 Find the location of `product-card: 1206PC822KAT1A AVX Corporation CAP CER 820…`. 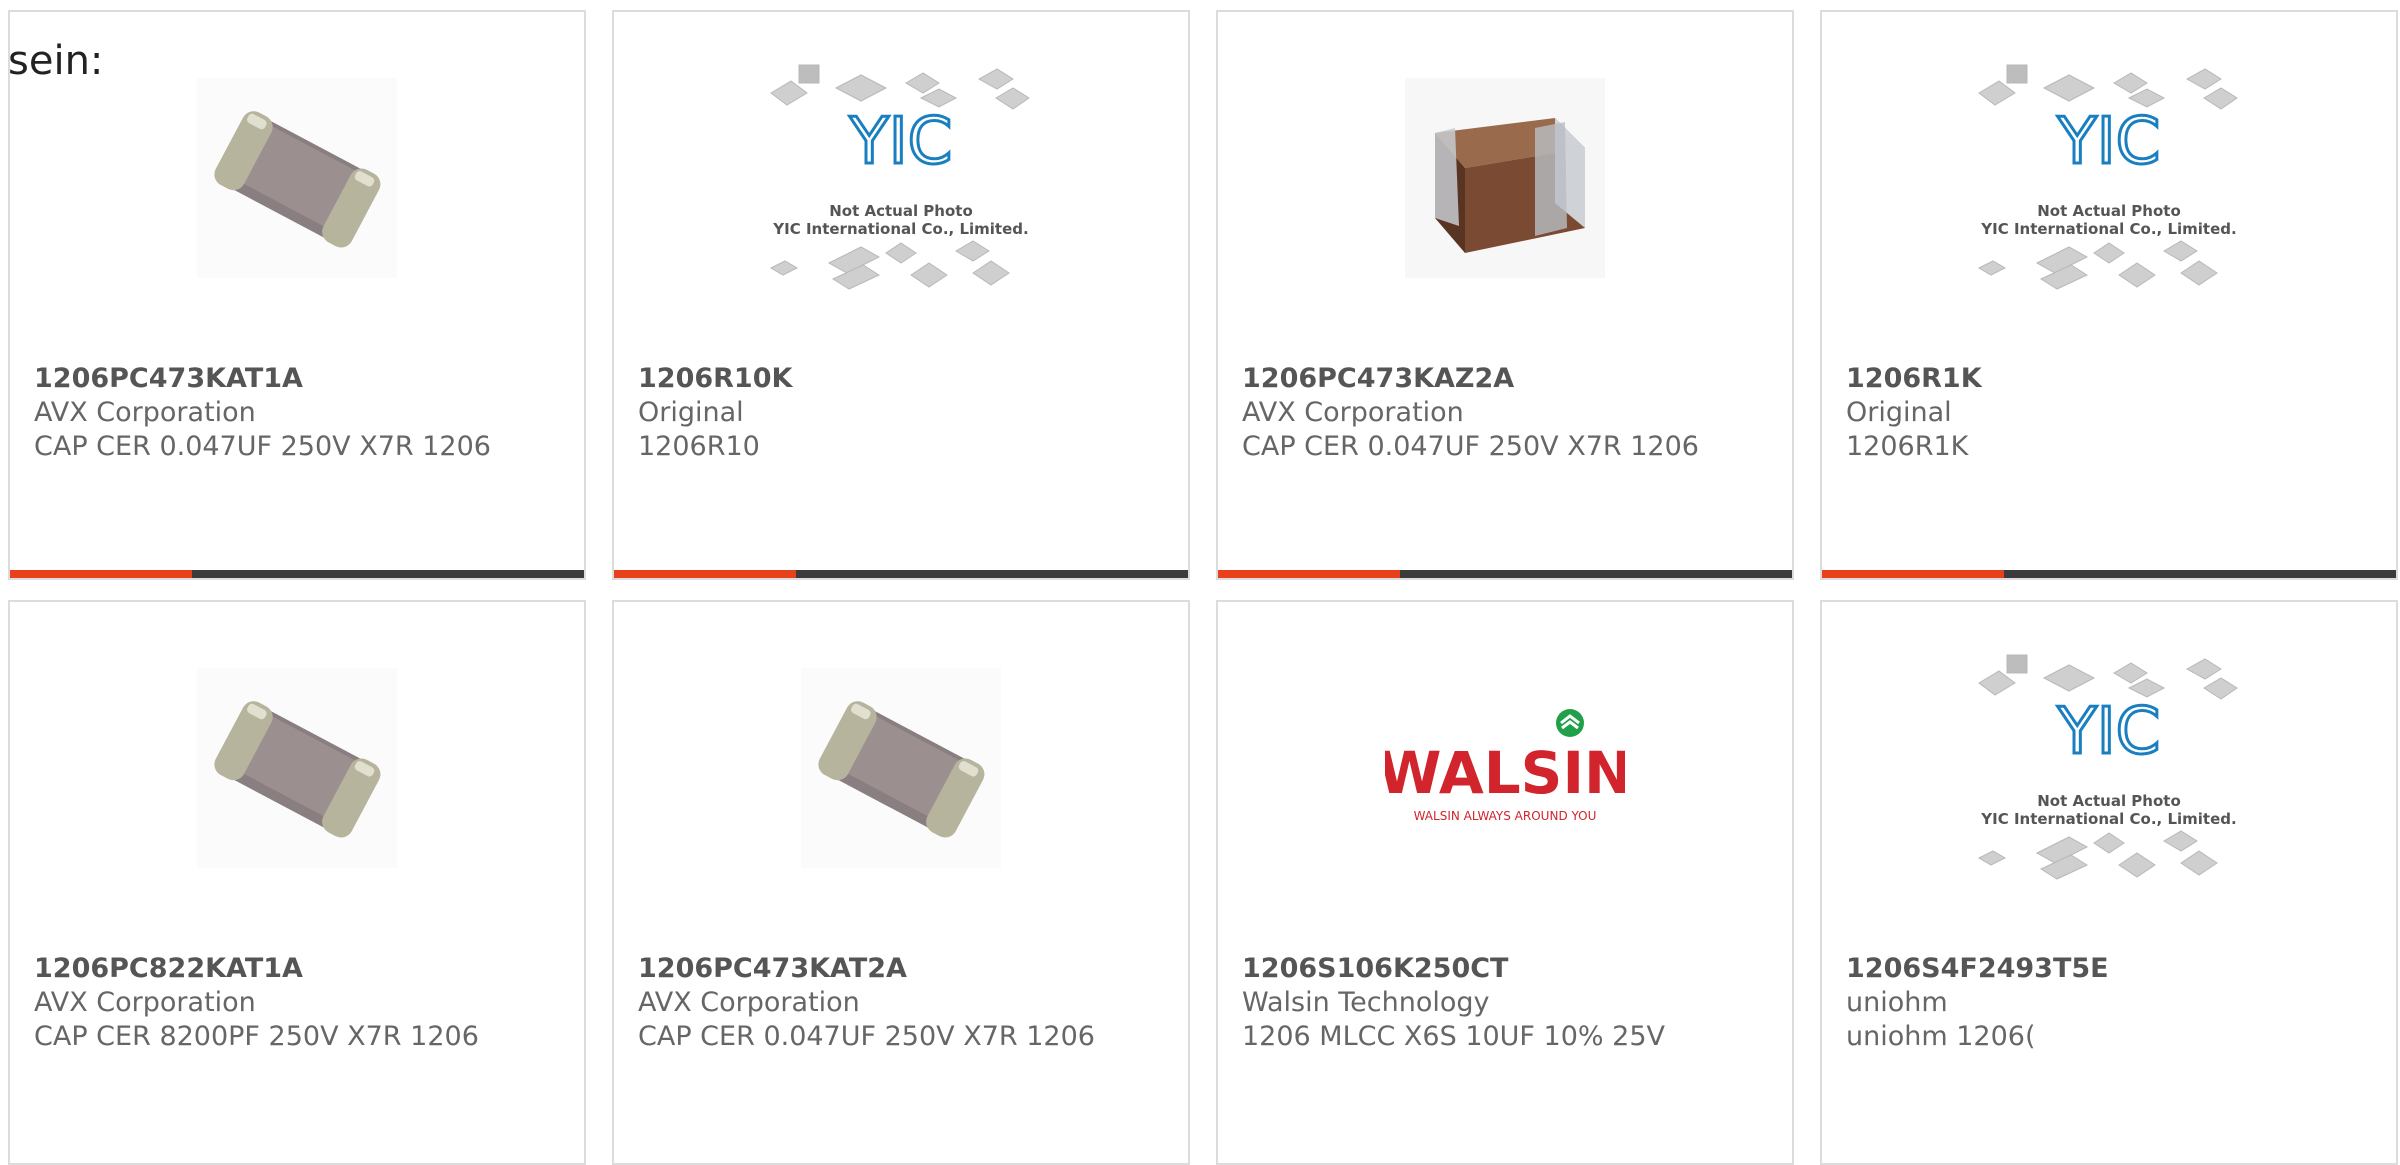

product-card: 1206PC822KAT1A AVX Corporation CAP CER 820… is located at coordinates (297, 882).